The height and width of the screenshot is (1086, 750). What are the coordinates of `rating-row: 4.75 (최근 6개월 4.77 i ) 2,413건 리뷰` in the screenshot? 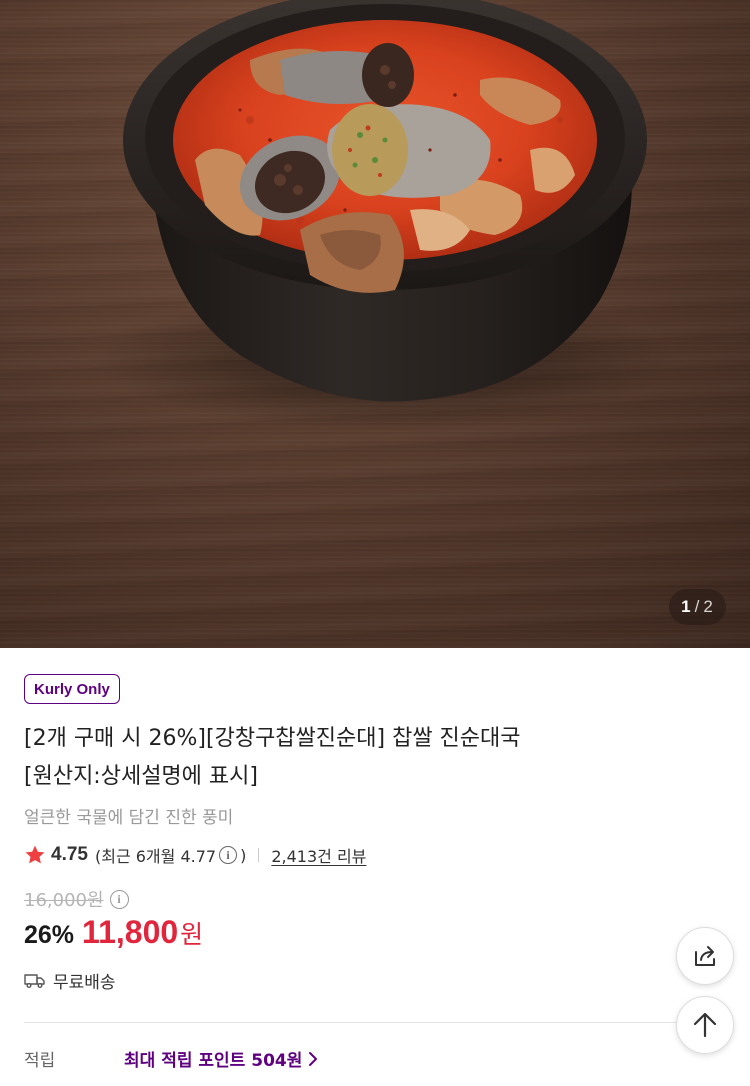 It's located at (195, 855).